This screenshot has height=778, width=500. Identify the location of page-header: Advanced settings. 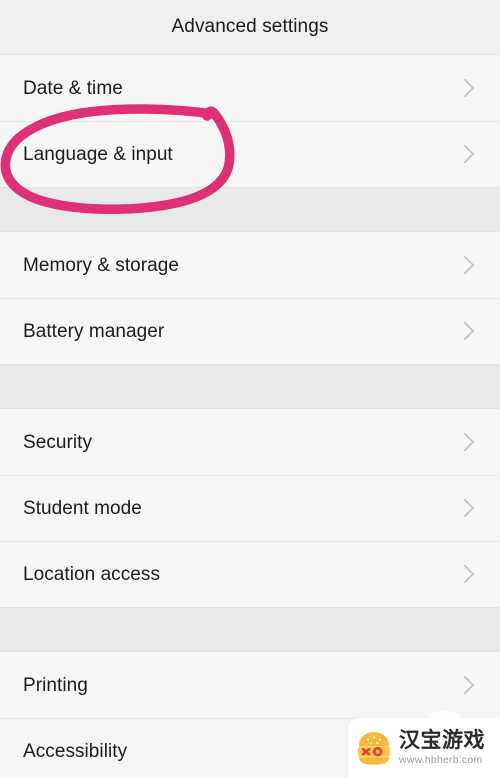
(250, 27).